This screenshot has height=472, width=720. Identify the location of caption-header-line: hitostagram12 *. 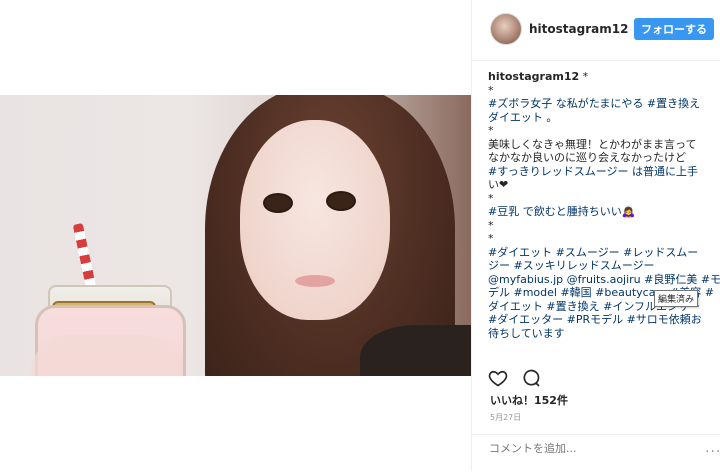
(597, 77).